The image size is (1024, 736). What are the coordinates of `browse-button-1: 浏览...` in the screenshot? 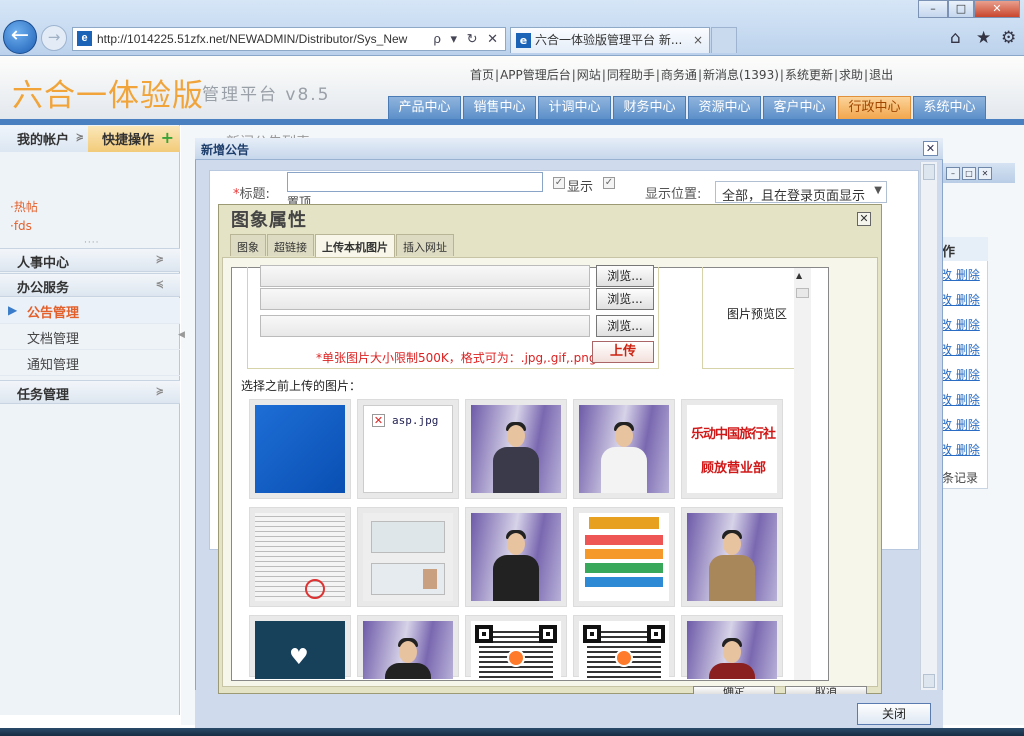 It's located at (625, 276).